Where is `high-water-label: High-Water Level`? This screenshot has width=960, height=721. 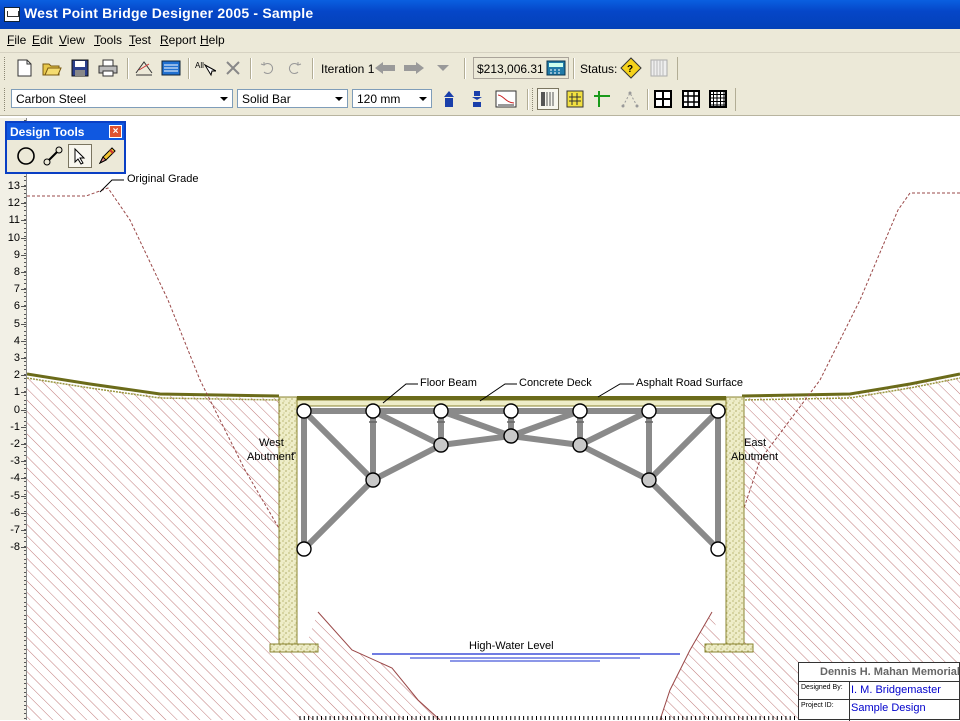
high-water-label: High-Water Level is located at coordinates (511, 646).